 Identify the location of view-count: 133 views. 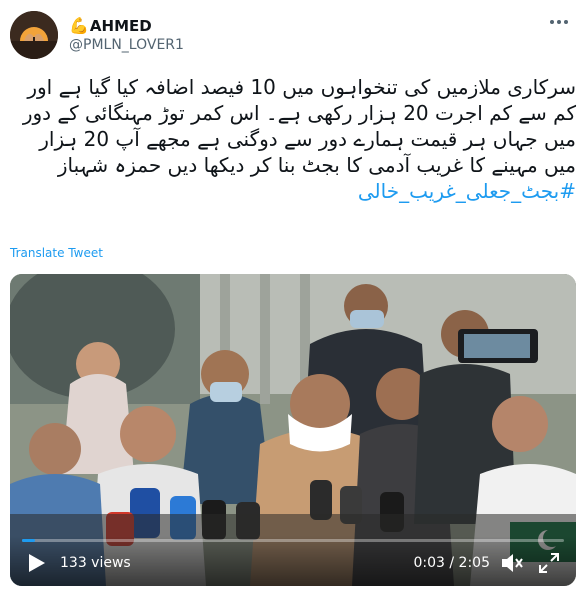
(95, 563).